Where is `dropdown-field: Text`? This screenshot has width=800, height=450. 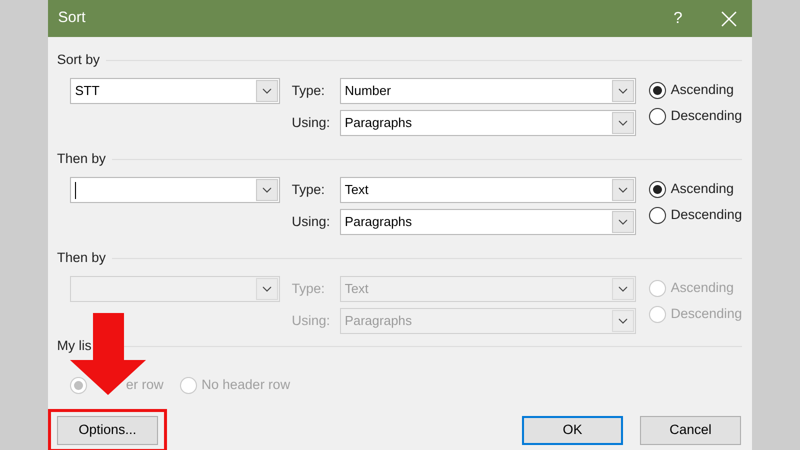 dropdown-field: Text is located at coordinates (488, 190).